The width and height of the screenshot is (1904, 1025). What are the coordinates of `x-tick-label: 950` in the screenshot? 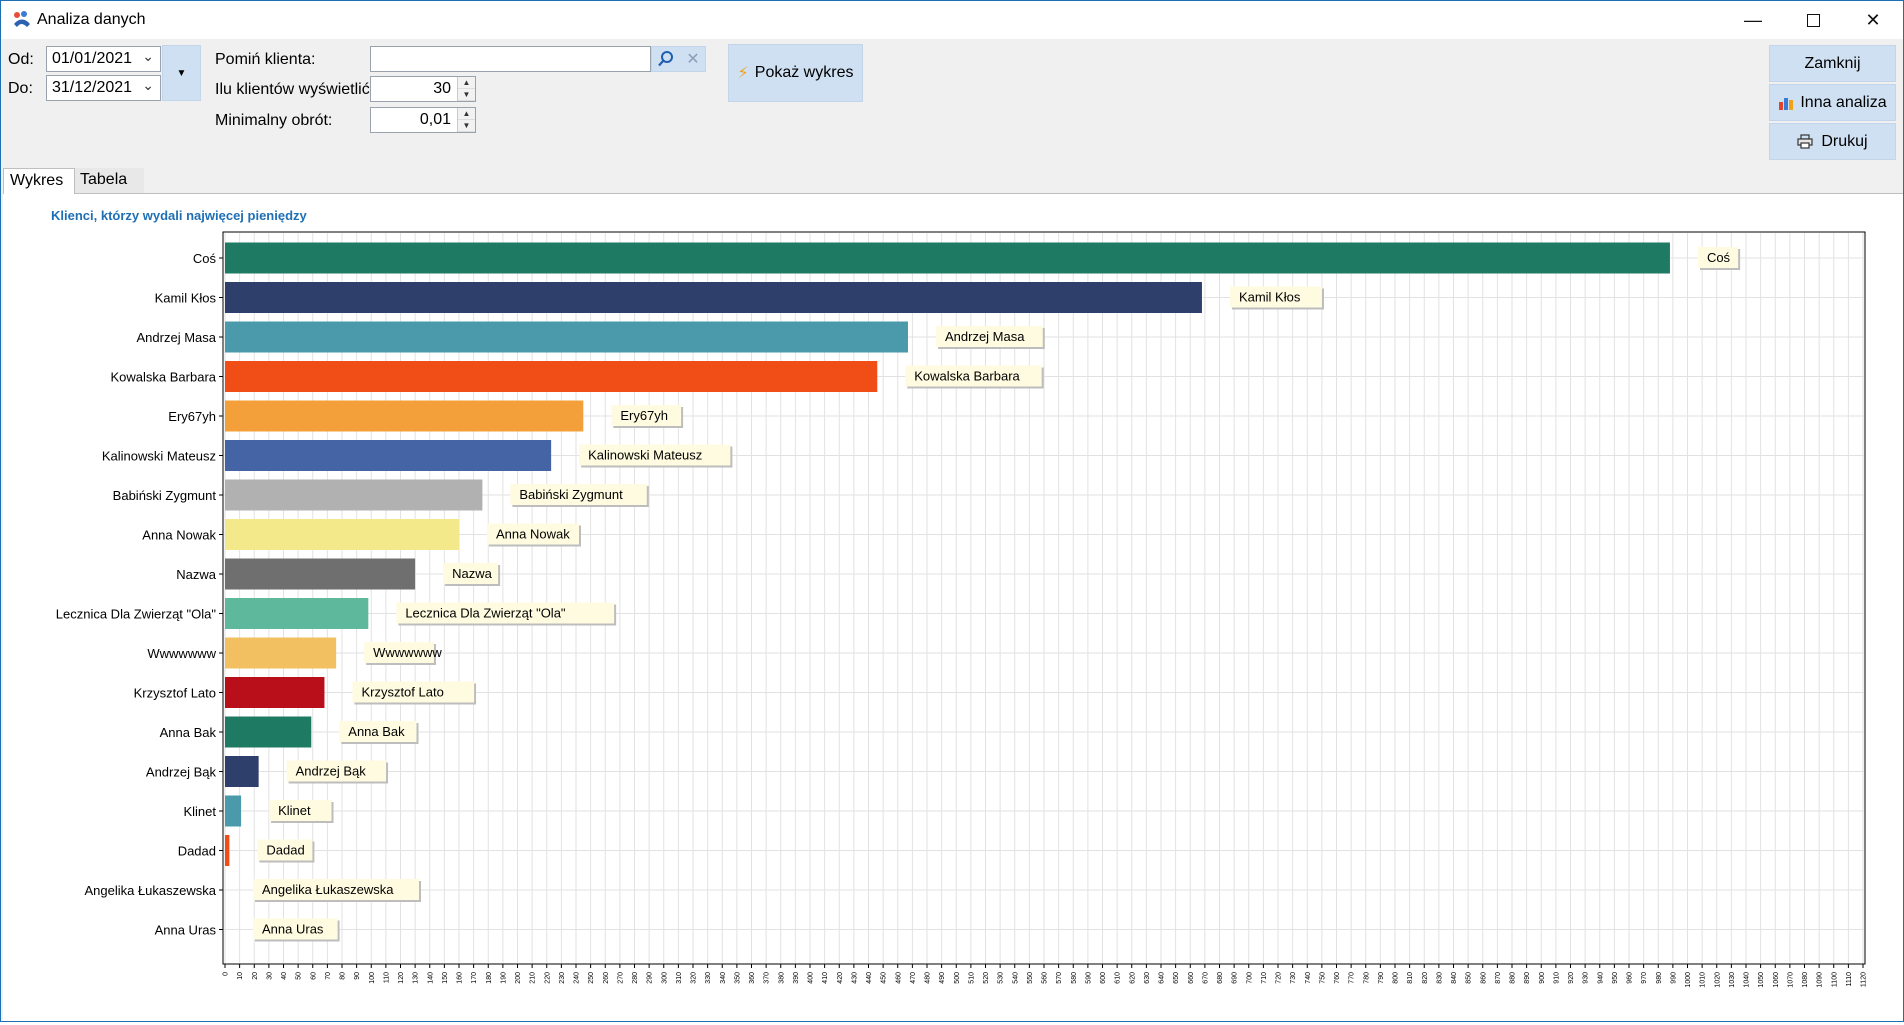 It's located at (1615, 978).